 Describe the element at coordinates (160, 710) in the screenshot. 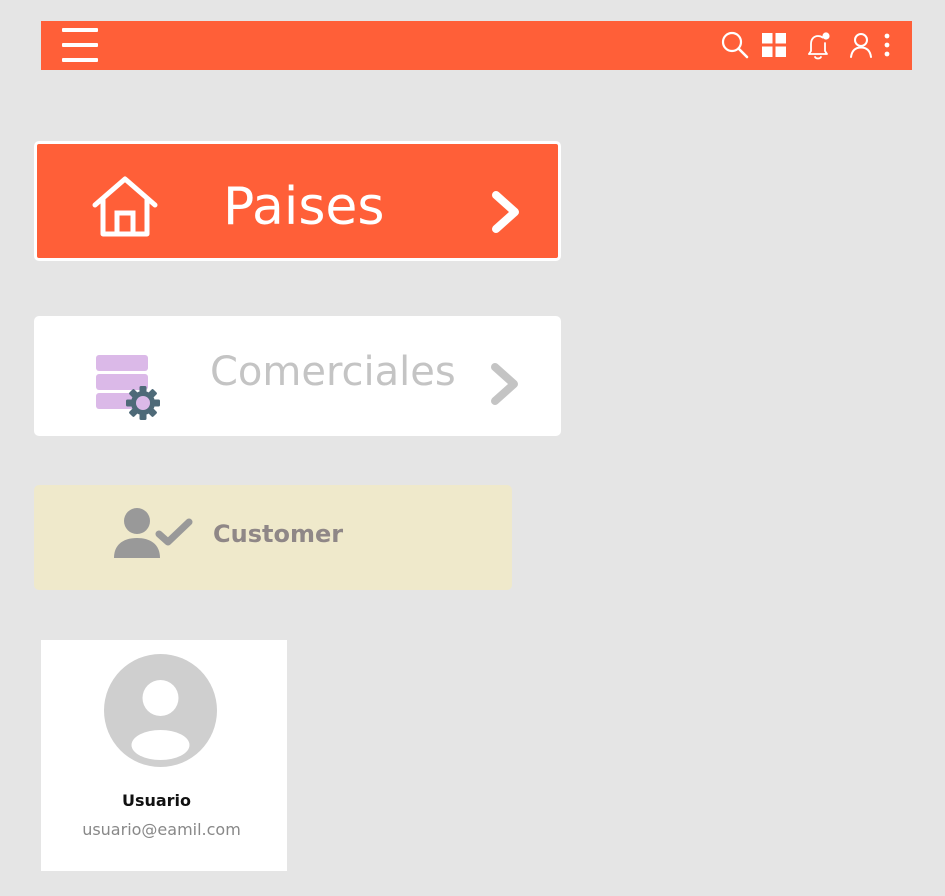

I see `avatar-icon` at that location.